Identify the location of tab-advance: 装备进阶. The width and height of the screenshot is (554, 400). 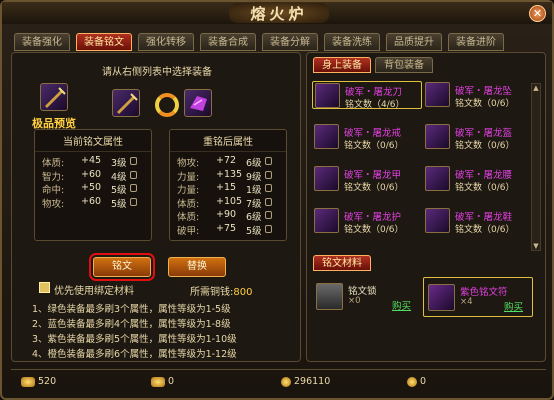
(476, 42).